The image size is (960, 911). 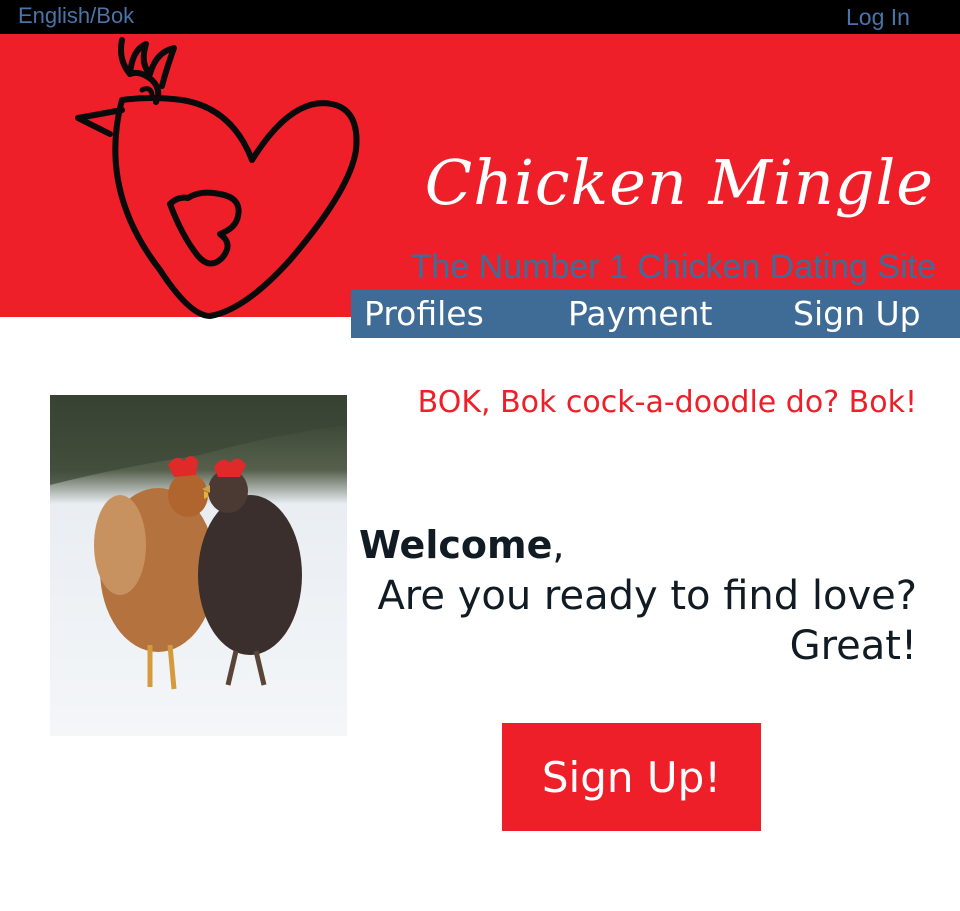 What do you see at coordinates (878, 17) in the screenshot?
I see `login-link: Log In` at bounding box center [878, 17].